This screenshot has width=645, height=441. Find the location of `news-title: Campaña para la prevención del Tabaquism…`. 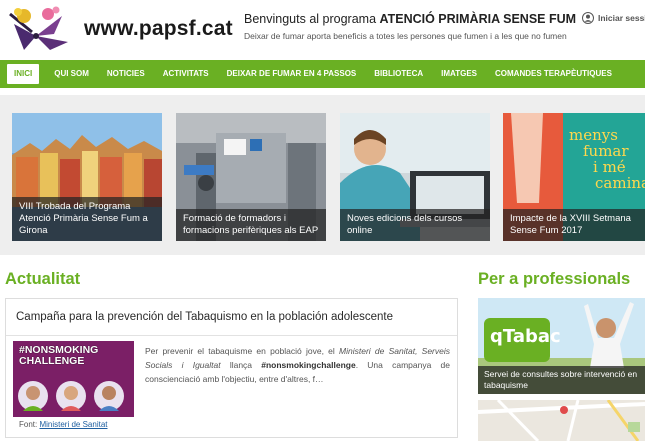

news-title: Campaña para la prevención del Tabaquism… is located at coordinates (204, 317).